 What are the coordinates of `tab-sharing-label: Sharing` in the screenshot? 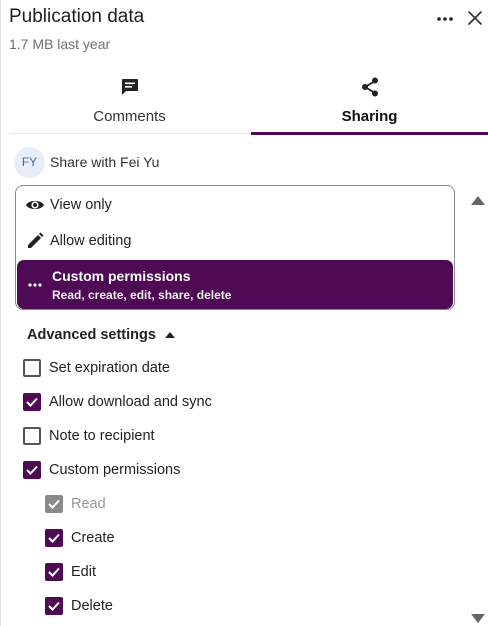 It's located at (369, 116).